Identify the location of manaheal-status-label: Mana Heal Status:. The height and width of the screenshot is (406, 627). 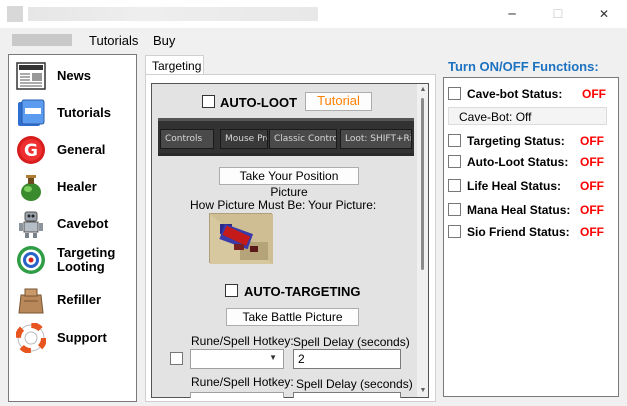
(519, 210).